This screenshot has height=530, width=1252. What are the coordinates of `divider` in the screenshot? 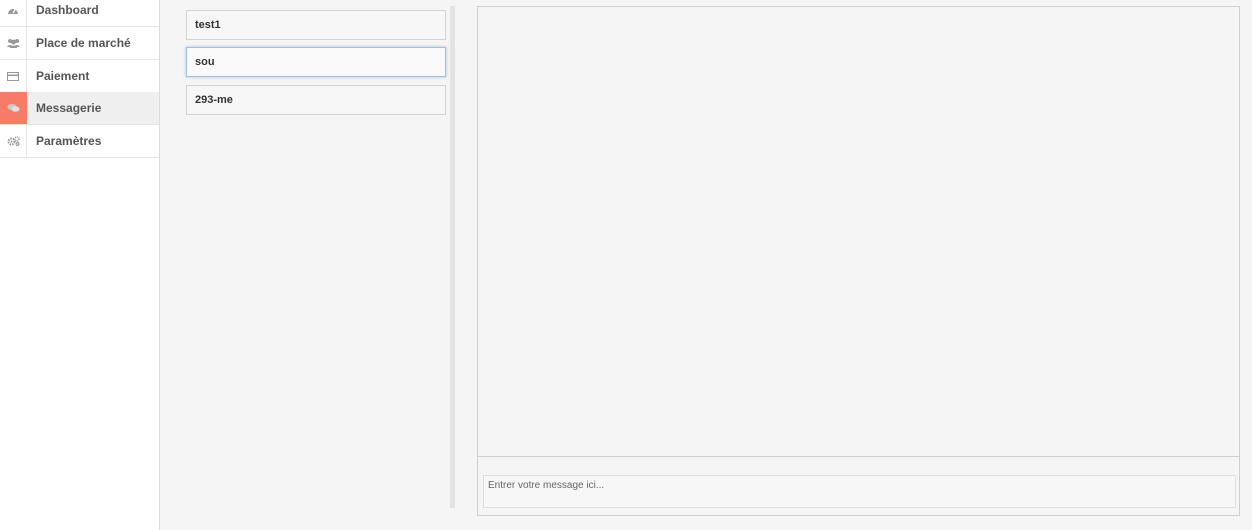 It's located at (858, 456).